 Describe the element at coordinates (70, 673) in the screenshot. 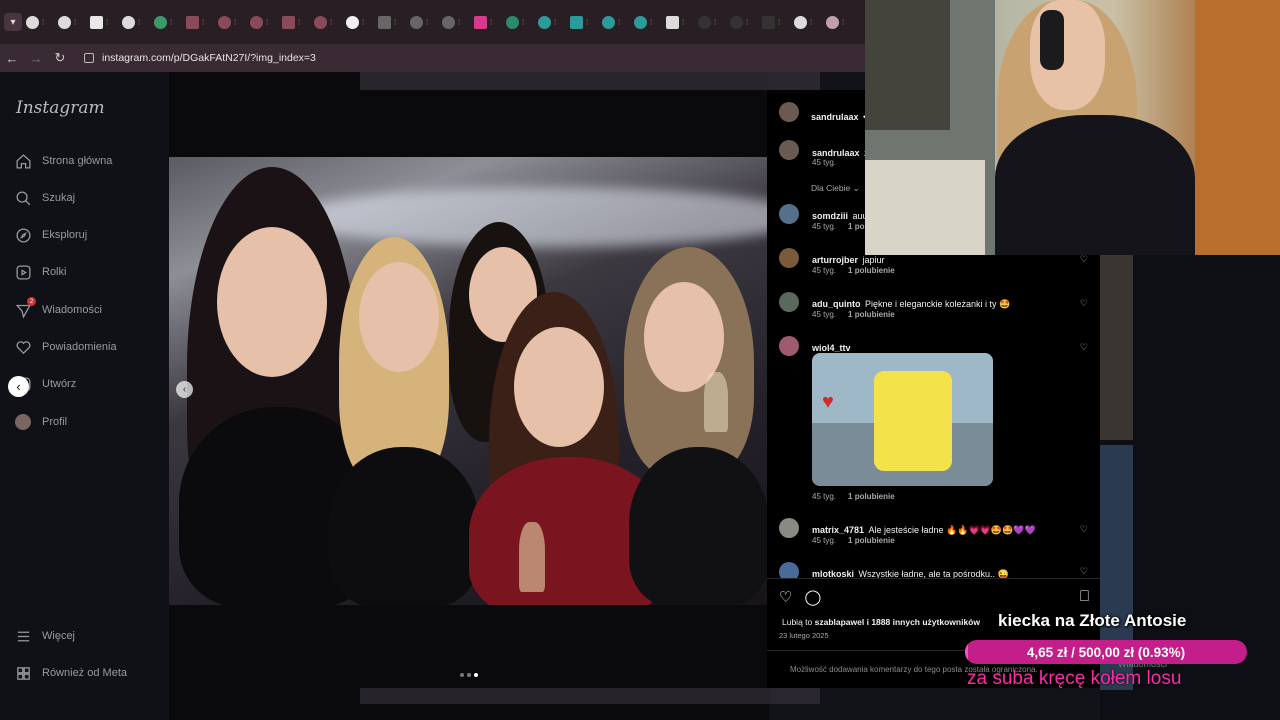

I see `sidebar-meta: Również od Meta` at that location.